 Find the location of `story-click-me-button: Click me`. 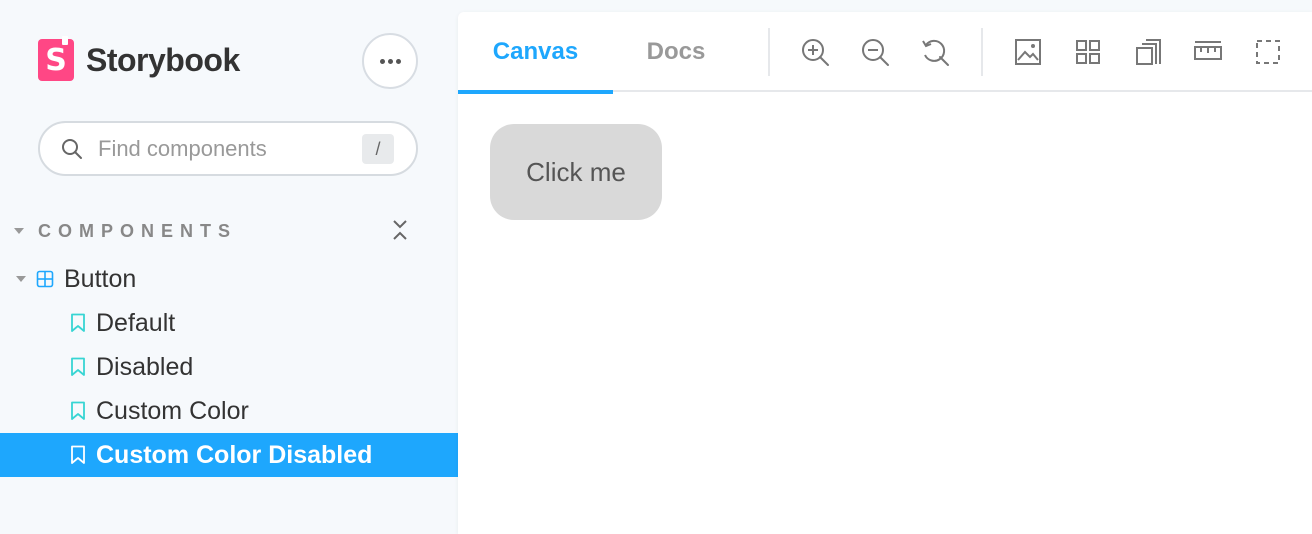

story-click-me-button: Click me is located at coordinates (576, 172).